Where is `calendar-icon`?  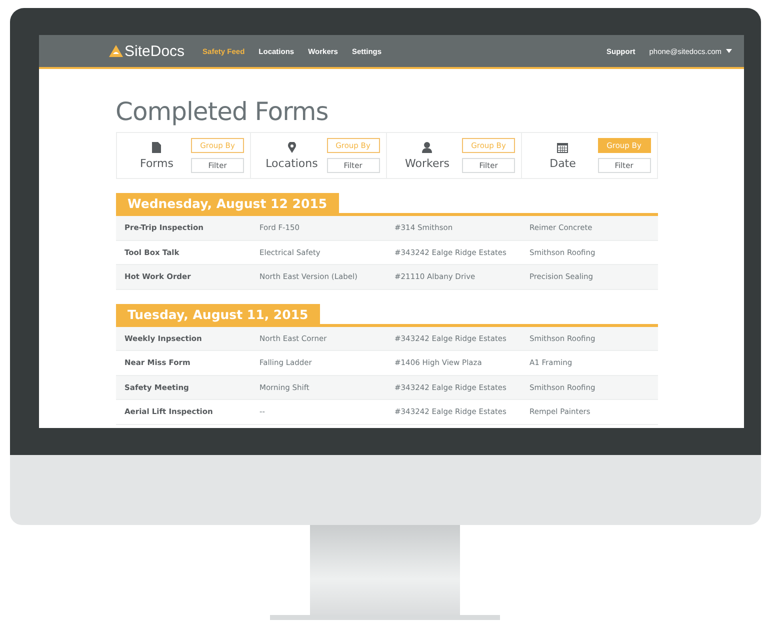
calendar-icon is located at coordinates (562, 147).